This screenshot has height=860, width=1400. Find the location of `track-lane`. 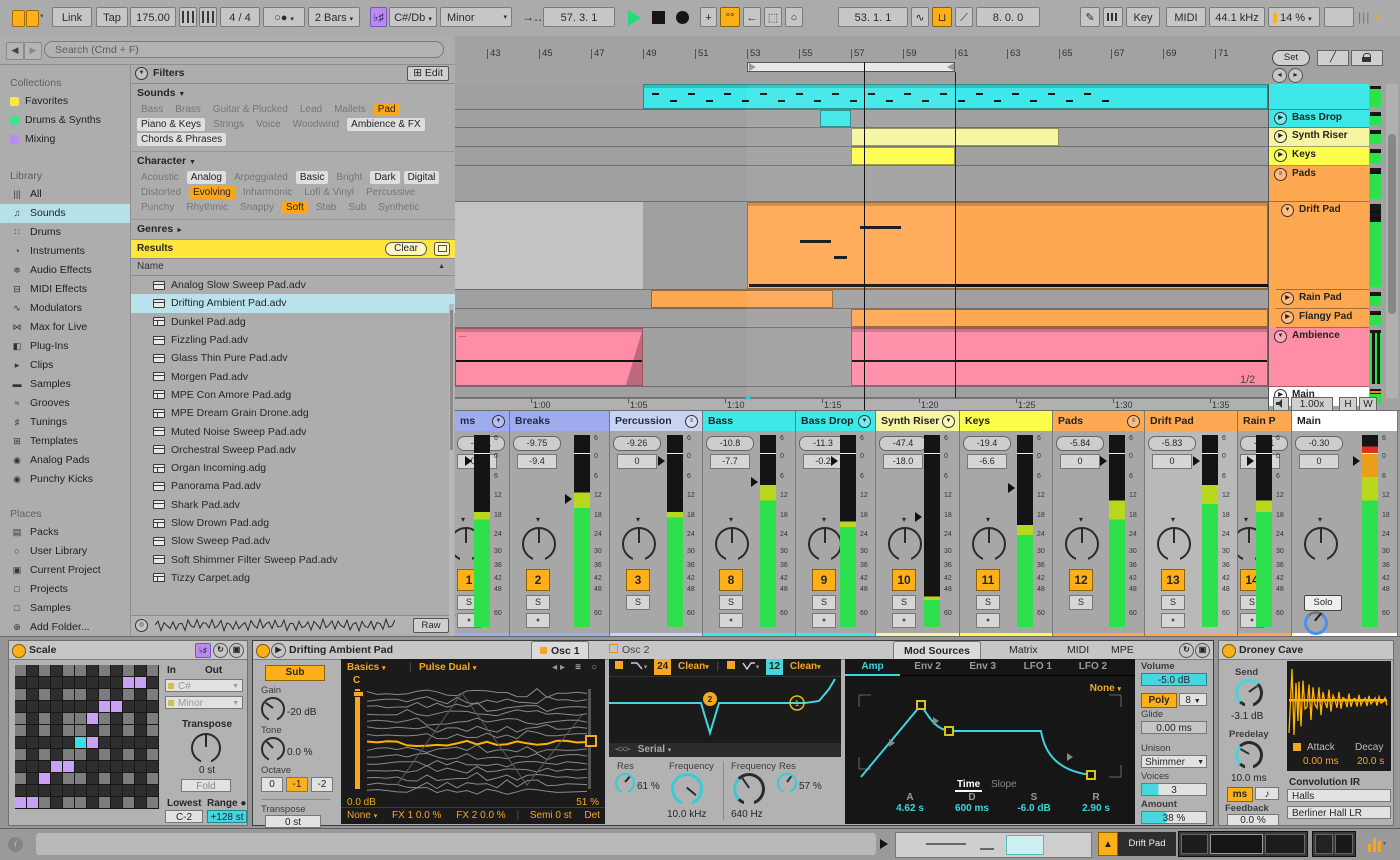

track-lane is located at coordinates (861, 318).